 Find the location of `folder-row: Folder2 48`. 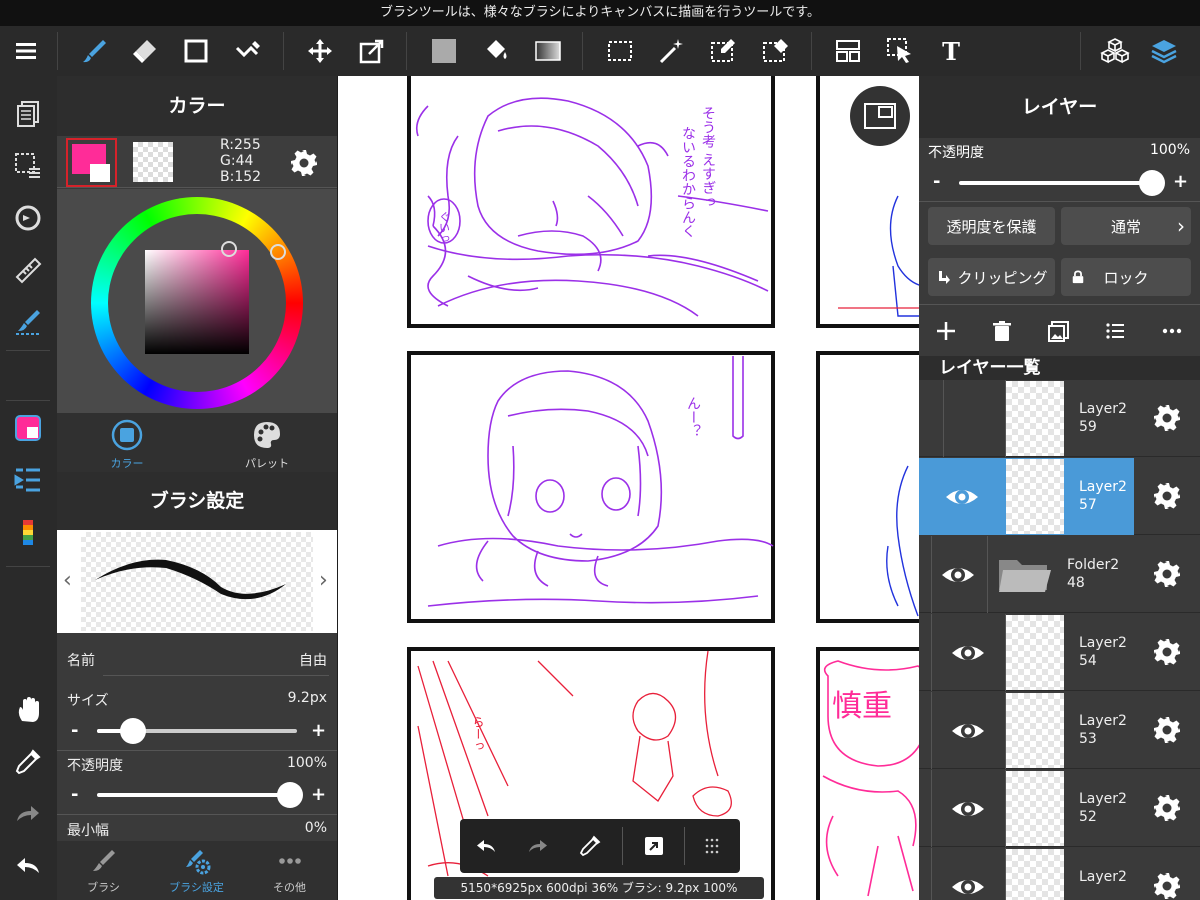

folder-row: Folder2 48 is located at coordinates (1059, 574).